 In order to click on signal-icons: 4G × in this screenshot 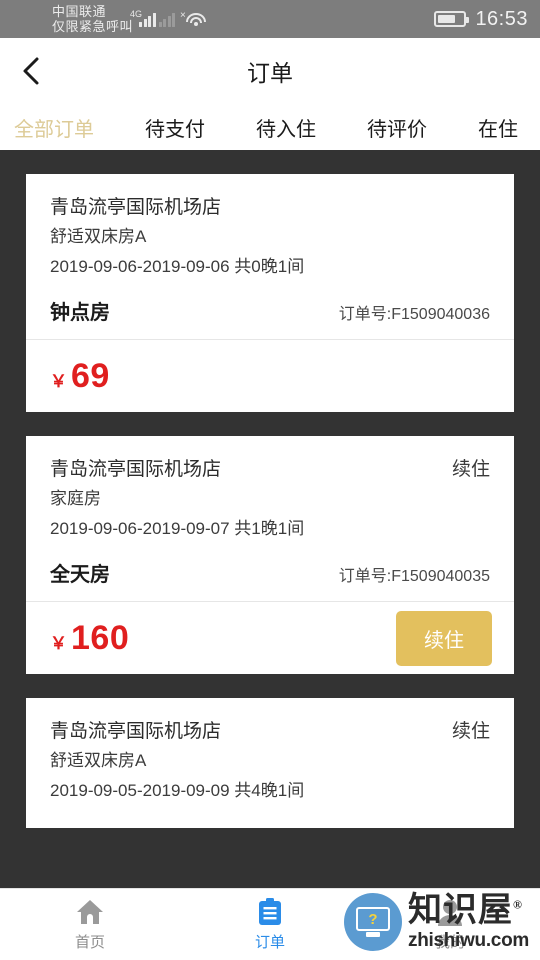, I will do `click(168, 18)`.